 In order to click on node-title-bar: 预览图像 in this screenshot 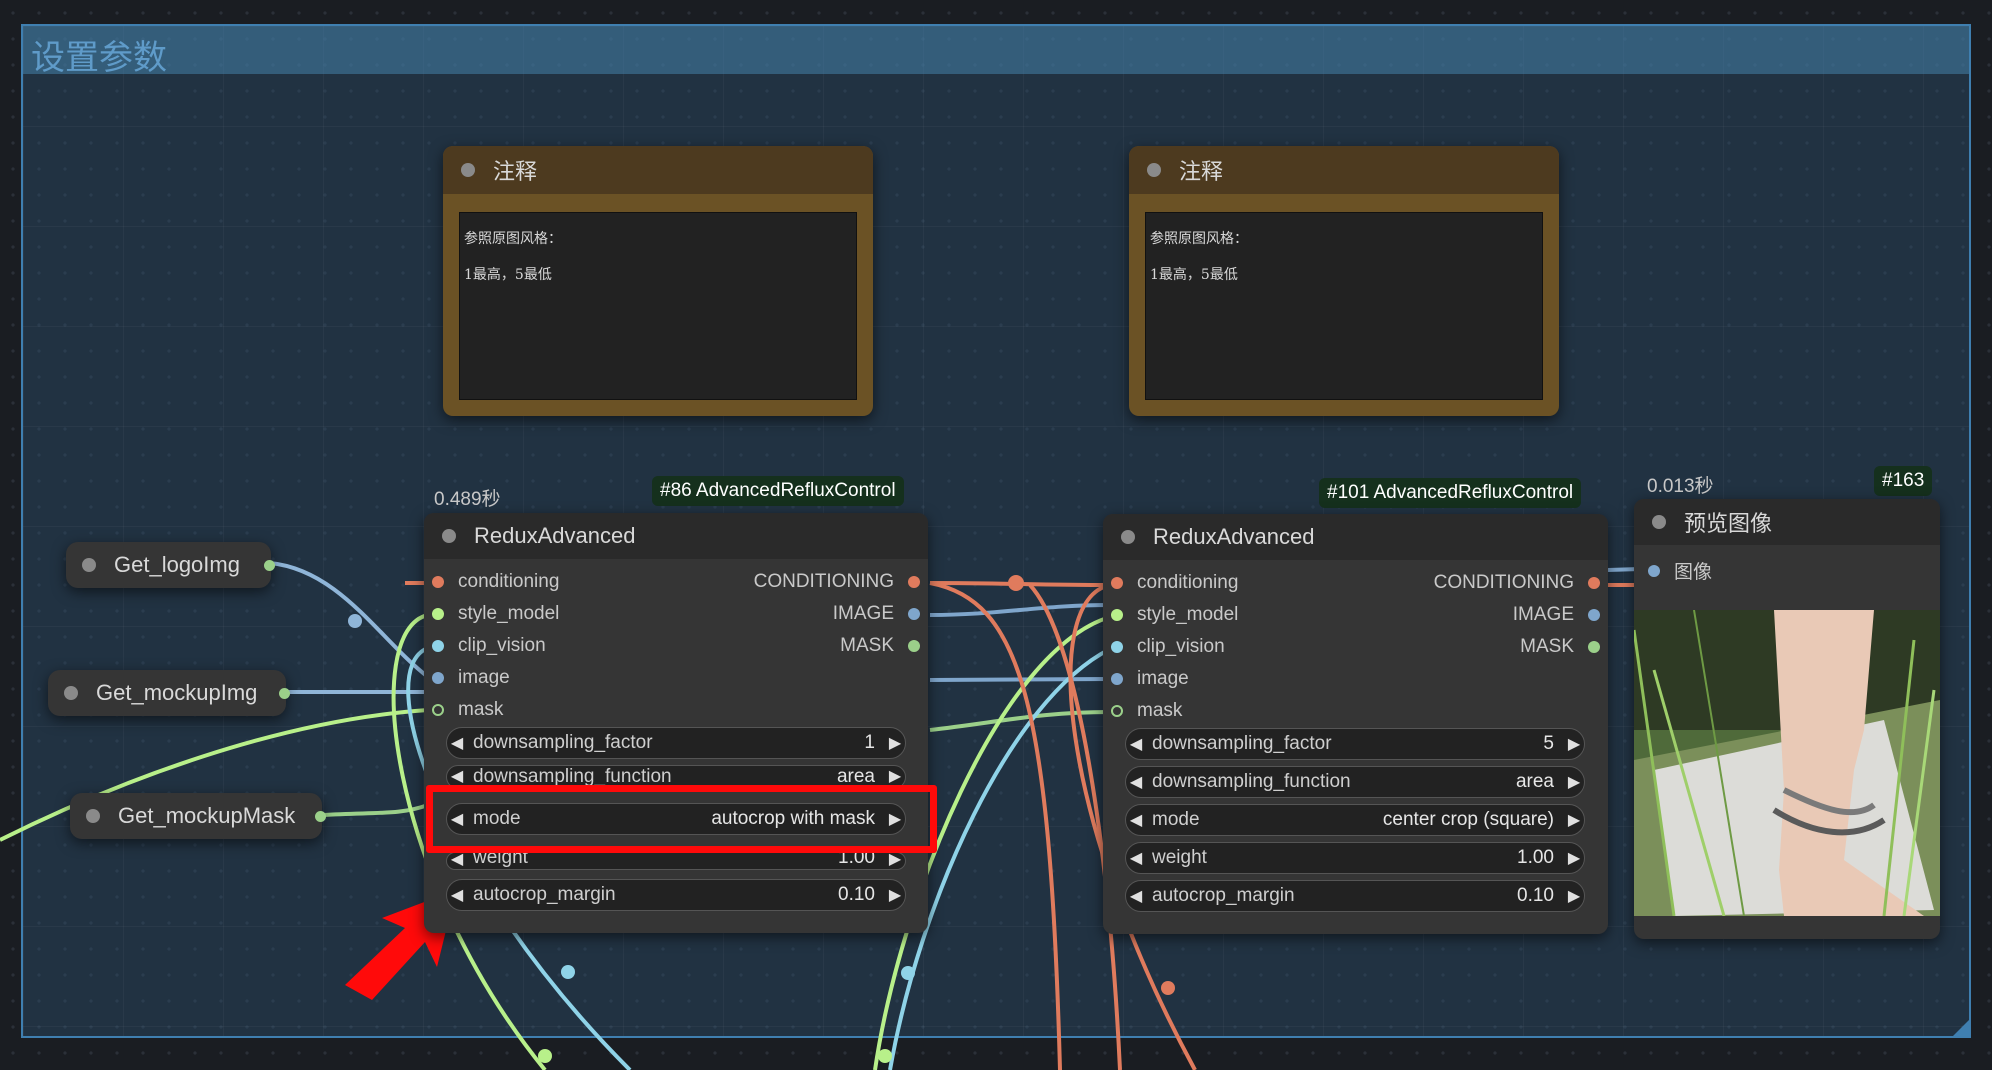, I will do `click(1787, 522)`.